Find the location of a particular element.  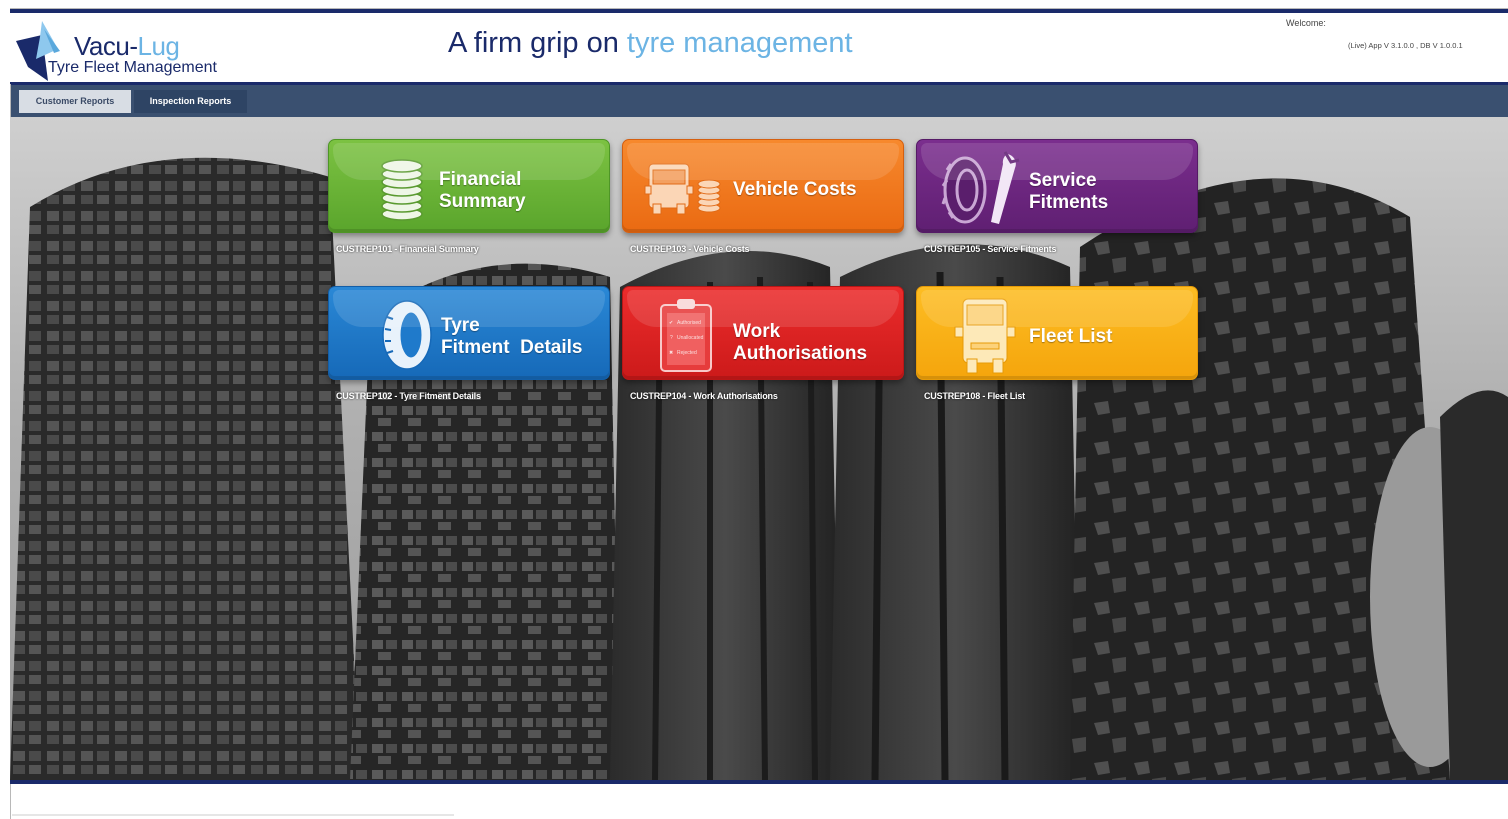

bottom-border is located at coordinates (759, 782).